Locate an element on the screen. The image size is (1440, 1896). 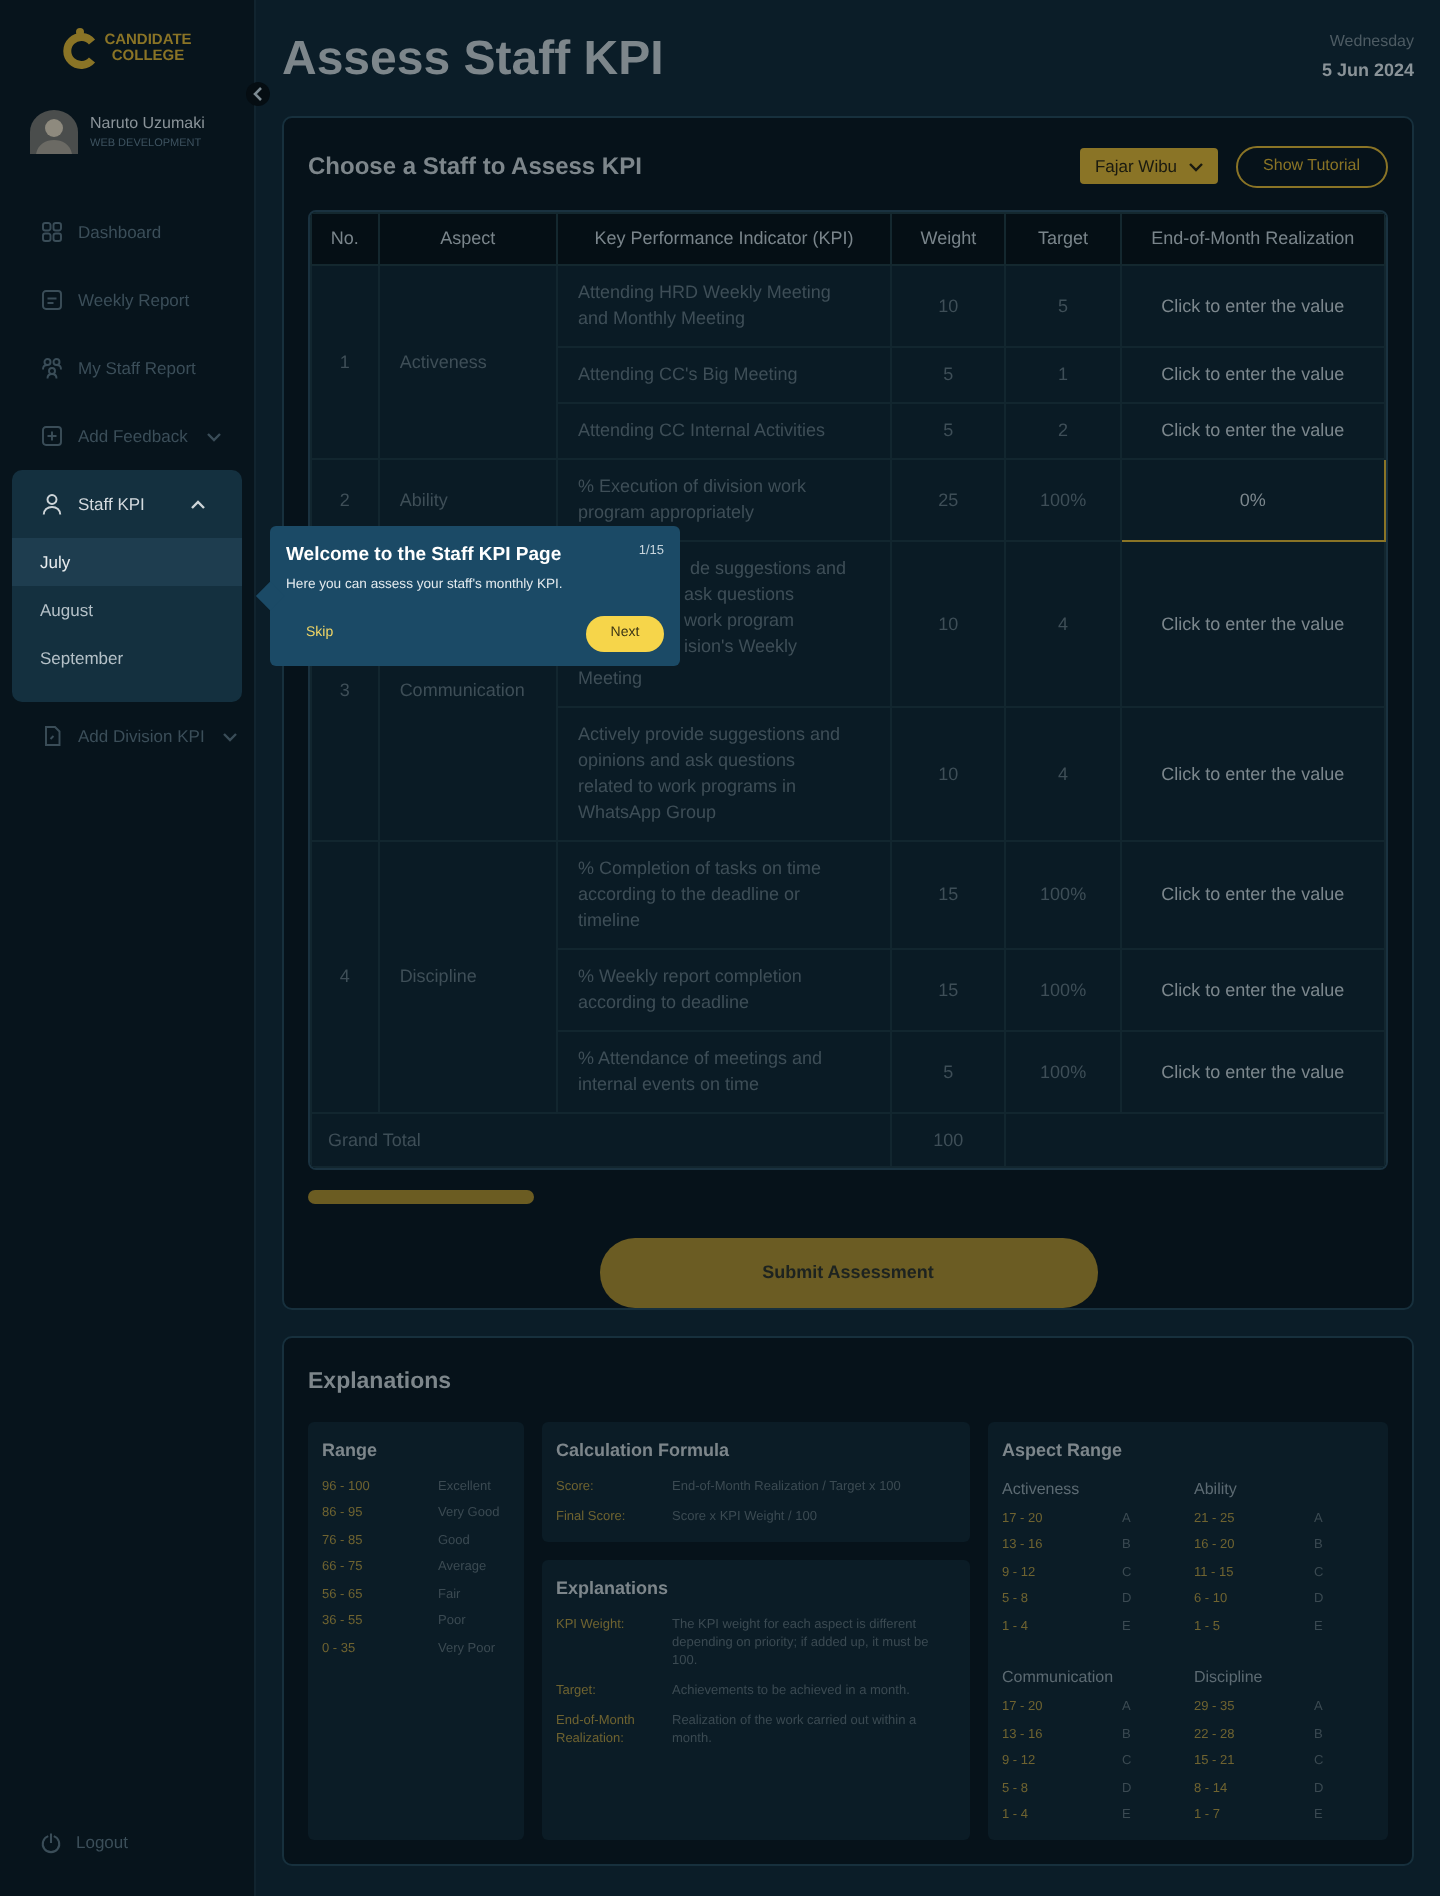
submenu-item: August is located at coordinates (127, 610).